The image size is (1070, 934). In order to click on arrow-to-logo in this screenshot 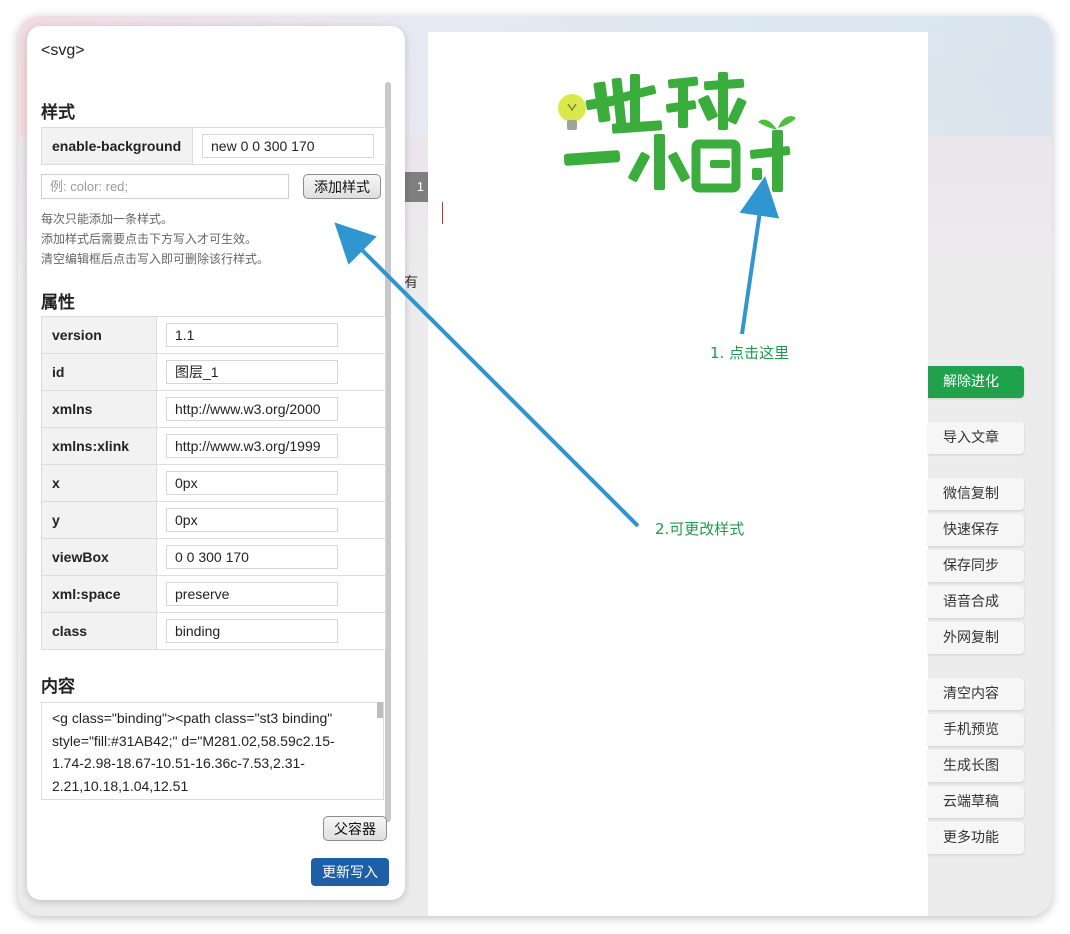, I will do `click(759, 255)`.